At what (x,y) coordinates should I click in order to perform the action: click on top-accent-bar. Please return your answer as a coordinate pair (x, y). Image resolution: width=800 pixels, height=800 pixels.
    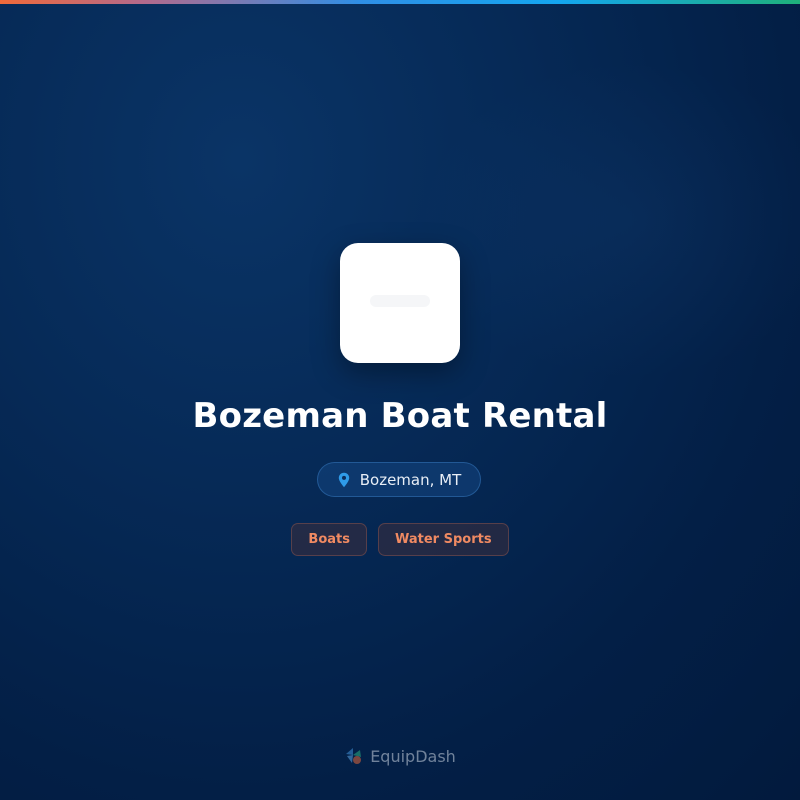
    Looking at the image, I should click on (400, 2).